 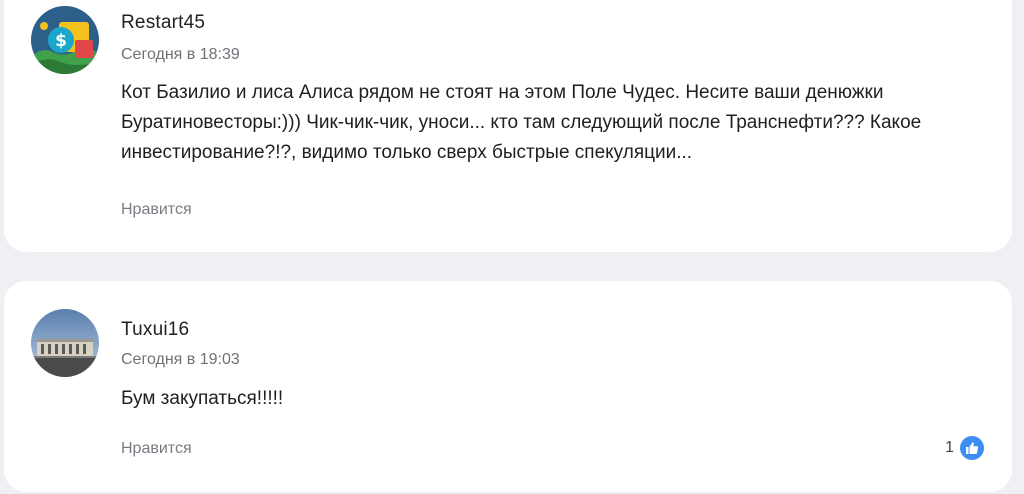 What do you see at coordinates (155, 330) in the screenshot?
I see `comment-author: Tuxui16` at bounding box center [155, 330].